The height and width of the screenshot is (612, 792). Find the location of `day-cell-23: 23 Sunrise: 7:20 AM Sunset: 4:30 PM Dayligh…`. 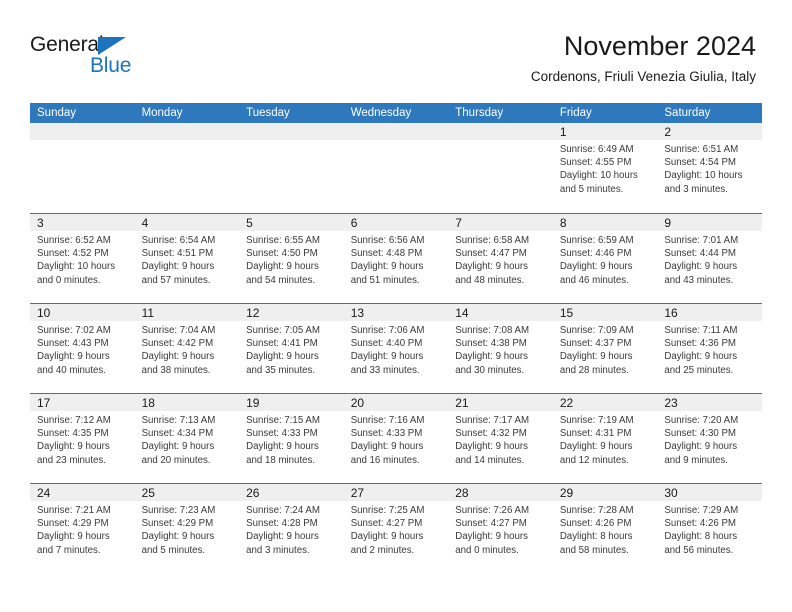

day-cell-23: 23 Sunrise: 7:20 AM Sunset: 4:30 PM Dayligh… is located at coordinates (709, 438).